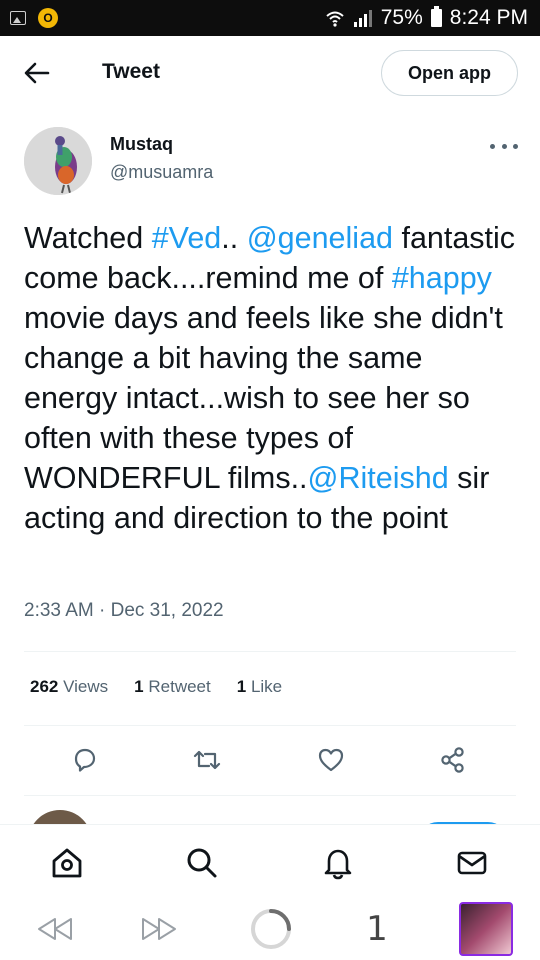 This screenshot has width=540, height=960. What do you see at coordinates (449, 73) in the screenshot?
I see `open-app-button: Open app` at bounding box center [449, 73].